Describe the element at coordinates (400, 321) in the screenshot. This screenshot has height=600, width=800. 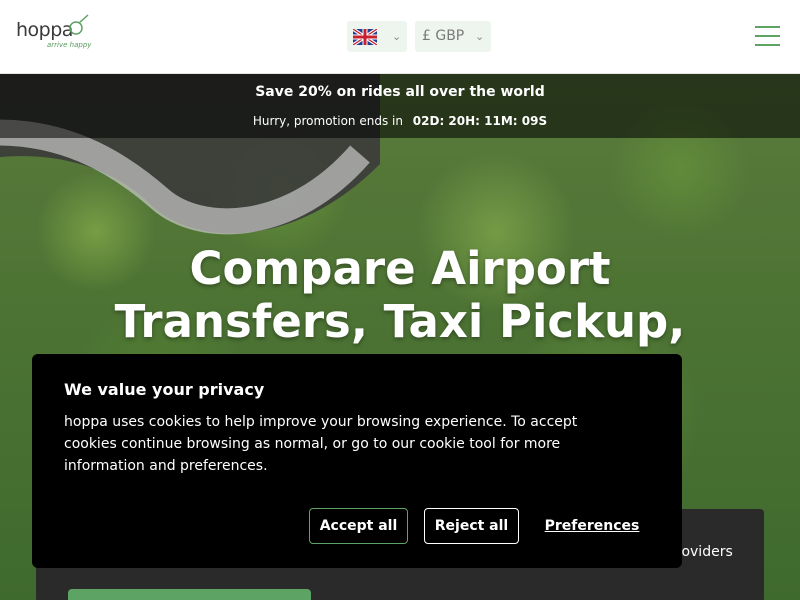
I see `hero-title-line-2: Transfers, Taxi Pickup,` at that location.